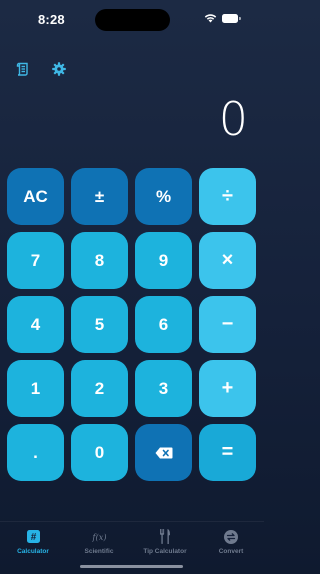 The image size is (320, 574). Describe the element at coordinates (165, 551) in the screenshot. I see `tab-label: Tip Calculator` at that location.